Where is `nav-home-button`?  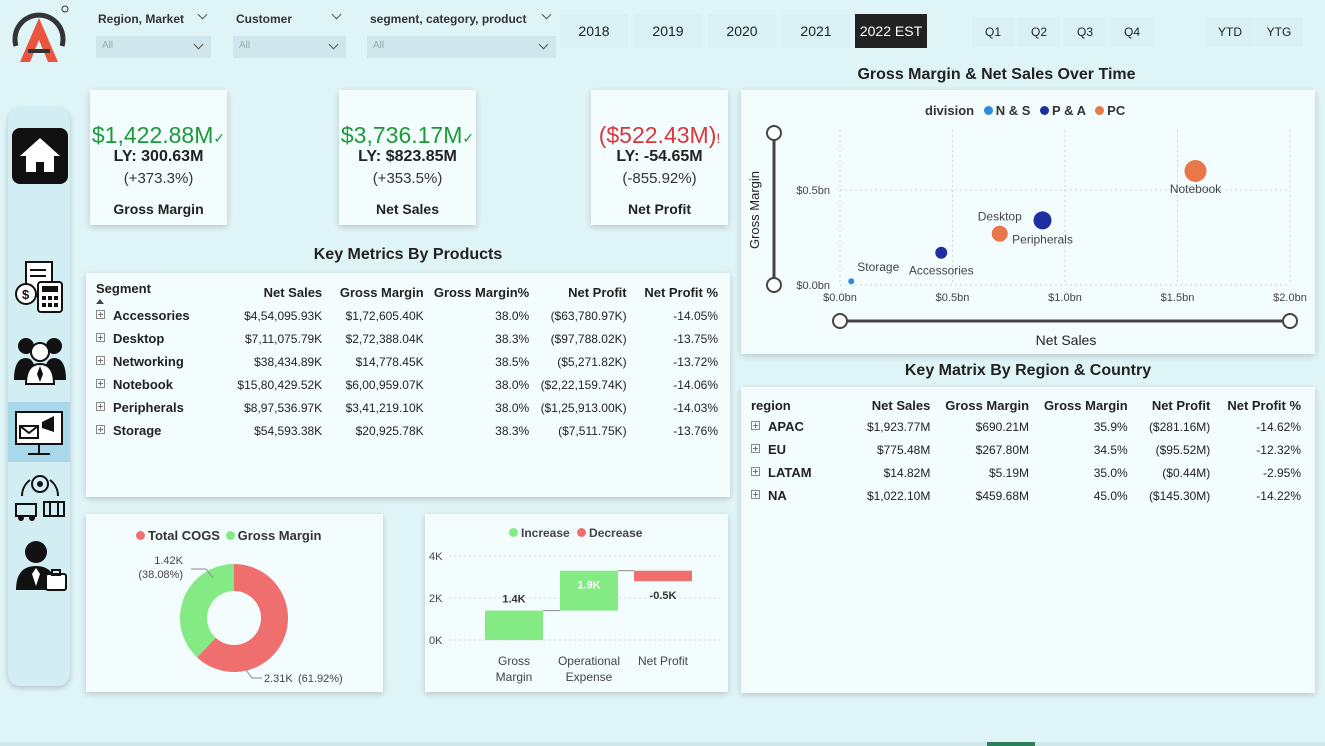
nav-home-button is located at coordinates (40, 156).